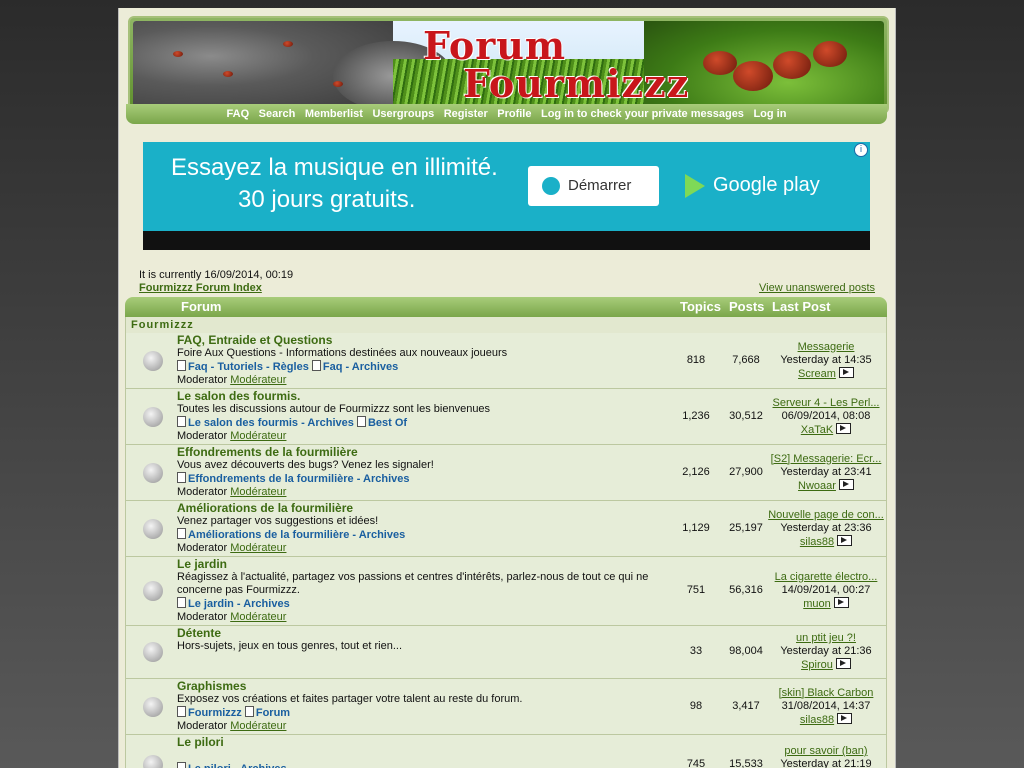 The image size is (1024, 768). Describe the element at coordinates (238, 114) in the screenshot. I see `nav-faq: FAQ` at that location.